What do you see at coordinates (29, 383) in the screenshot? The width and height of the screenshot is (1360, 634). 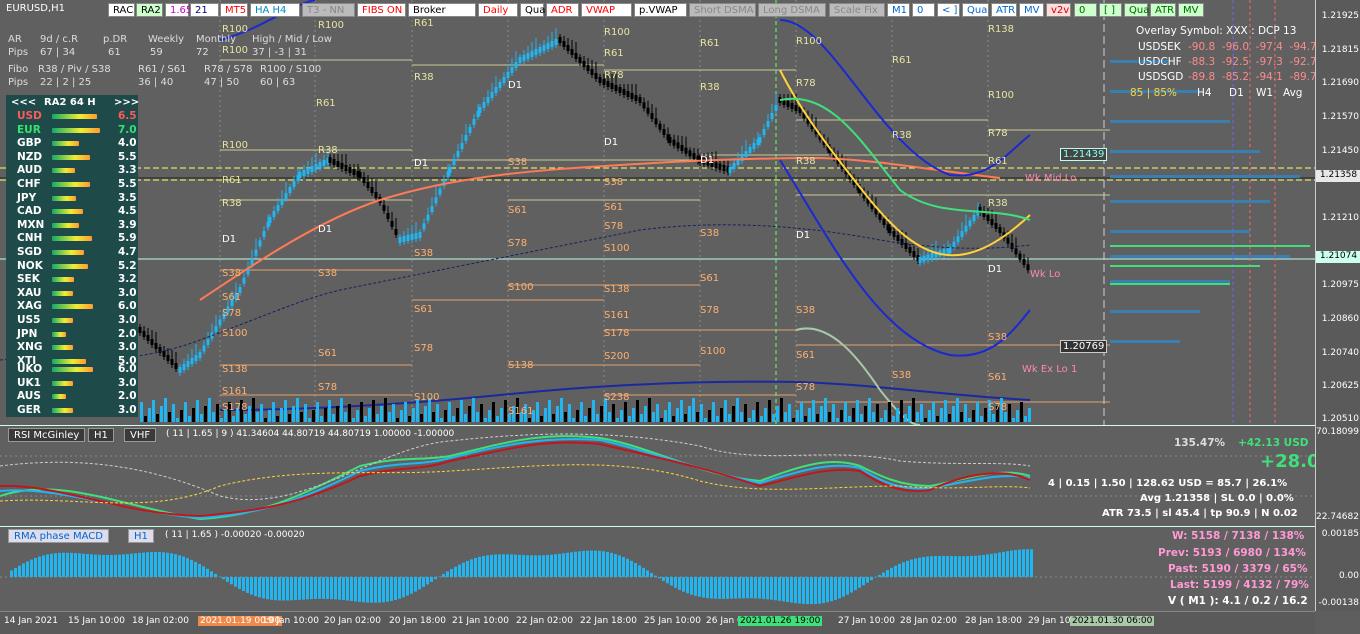 I see `strength-symbol: UK1` at bounding box center [29, 383].